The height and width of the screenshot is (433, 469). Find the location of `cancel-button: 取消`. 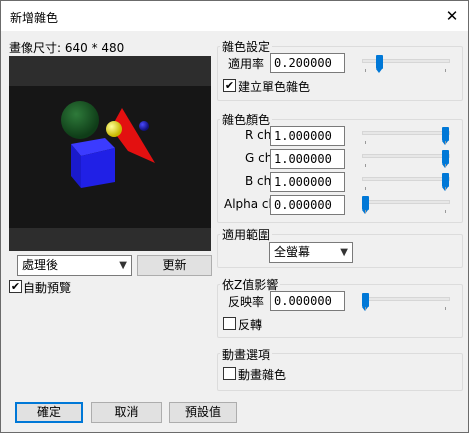

cancel-button: 取消 is located at coordinates (126, 412).